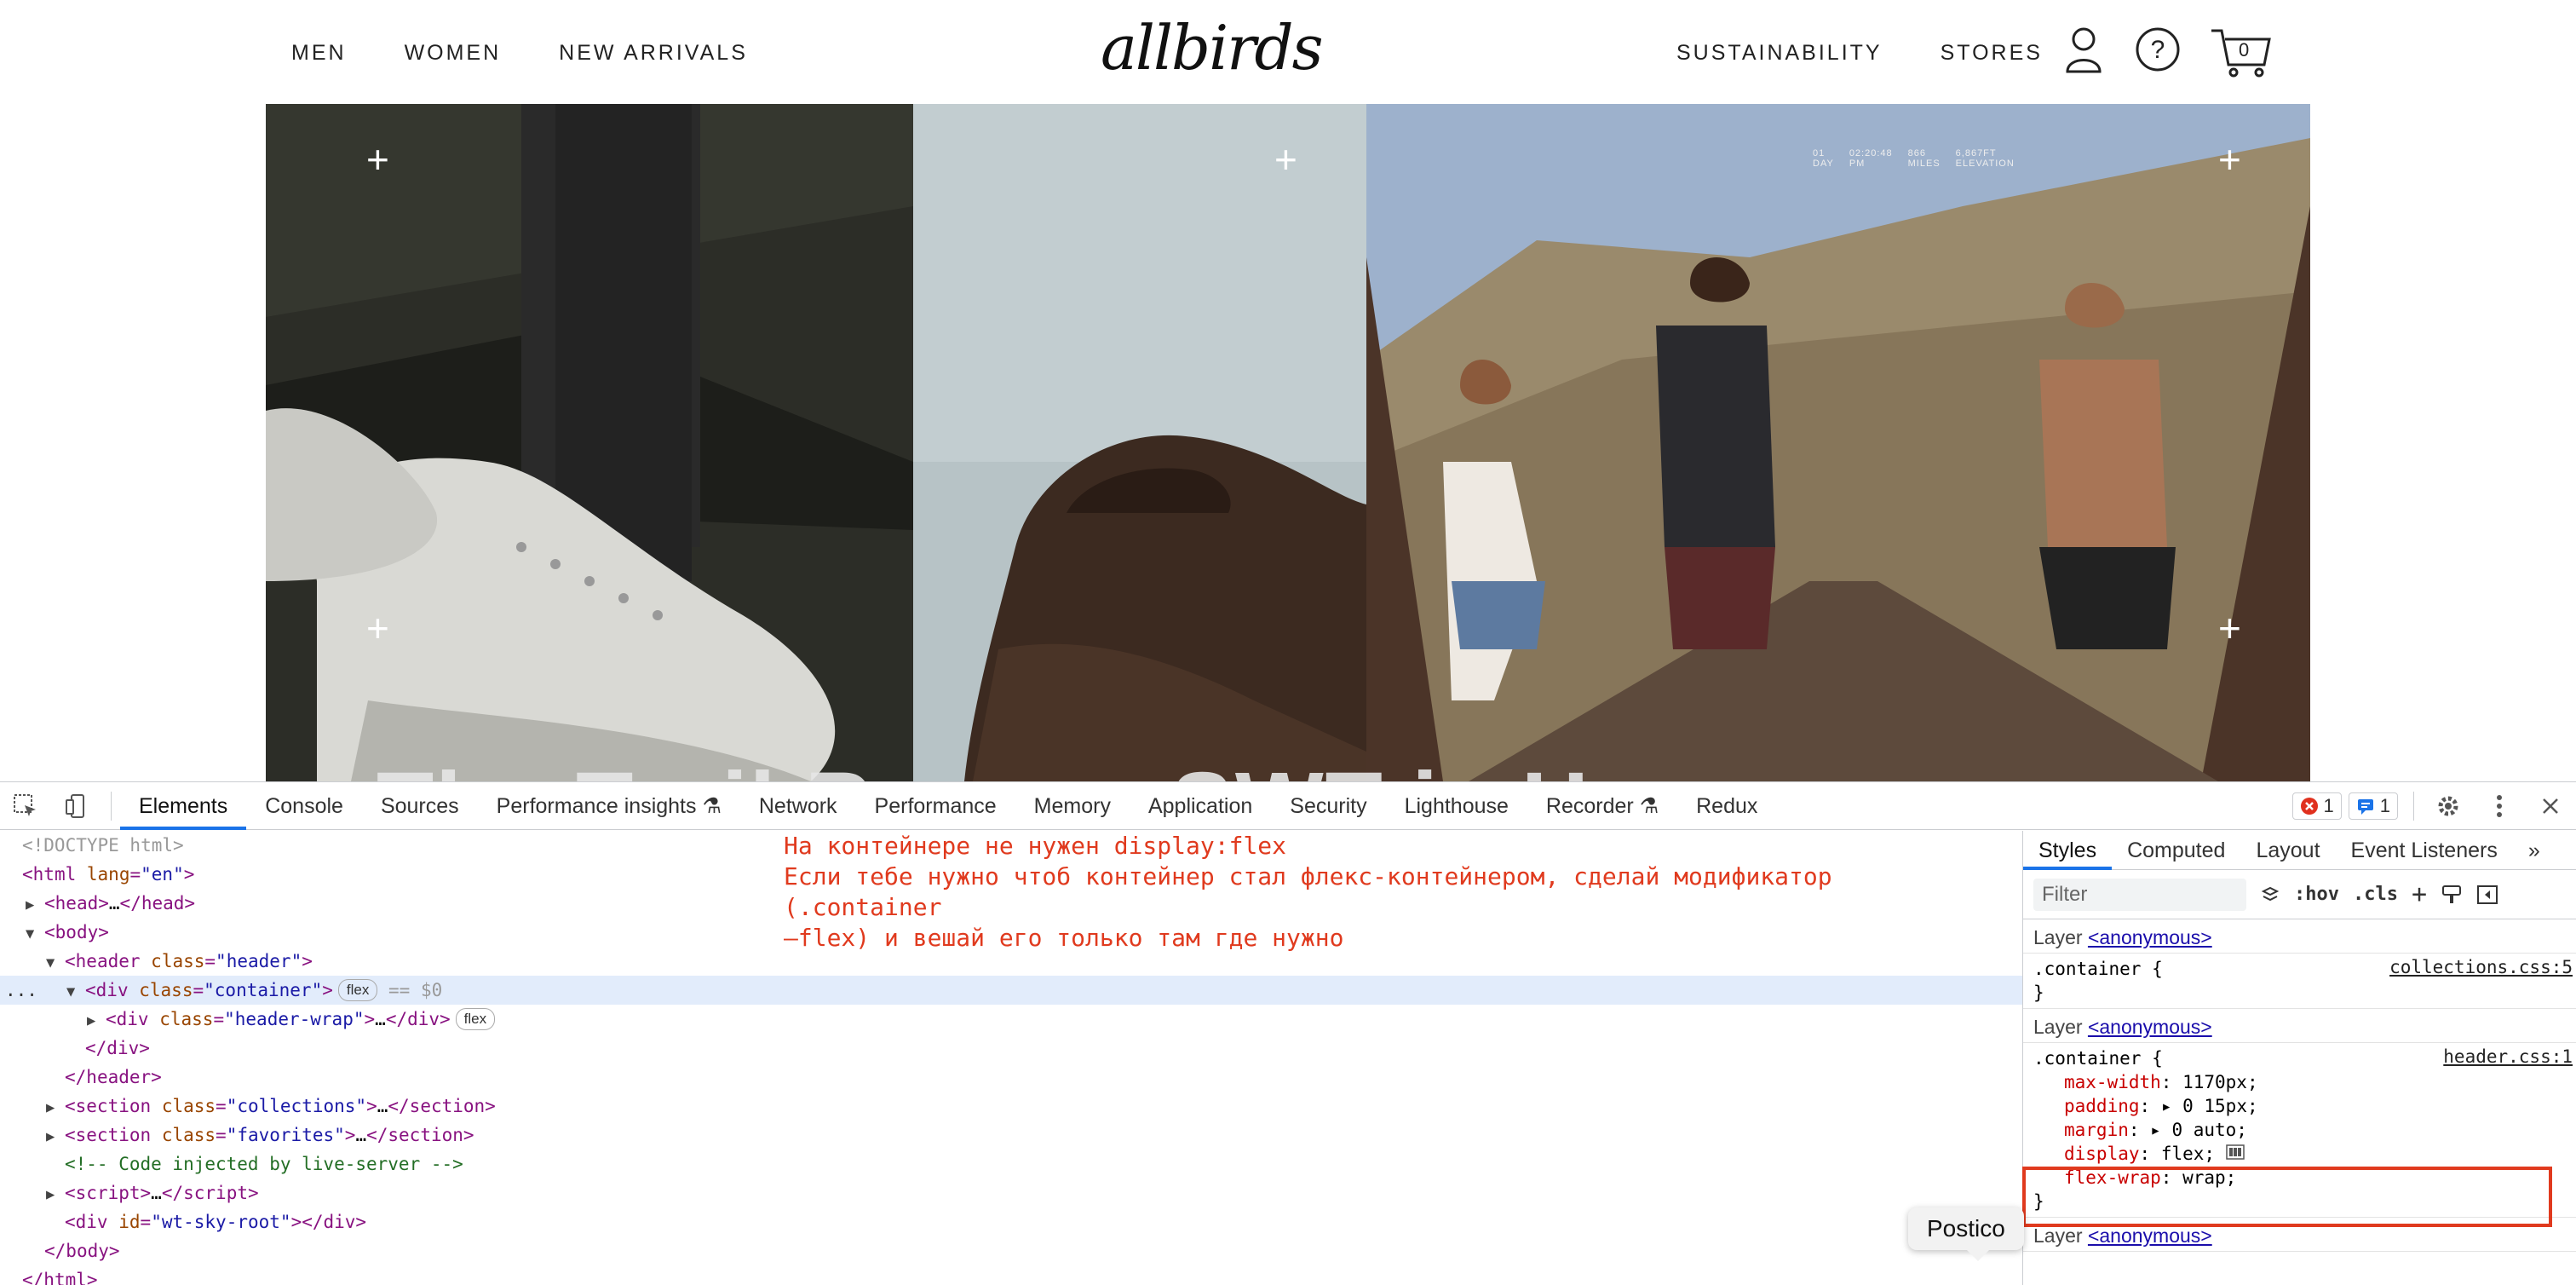 The height and width of the screenshot is (1285, 2576). I want to click on error-icon, so click(2309, 806).